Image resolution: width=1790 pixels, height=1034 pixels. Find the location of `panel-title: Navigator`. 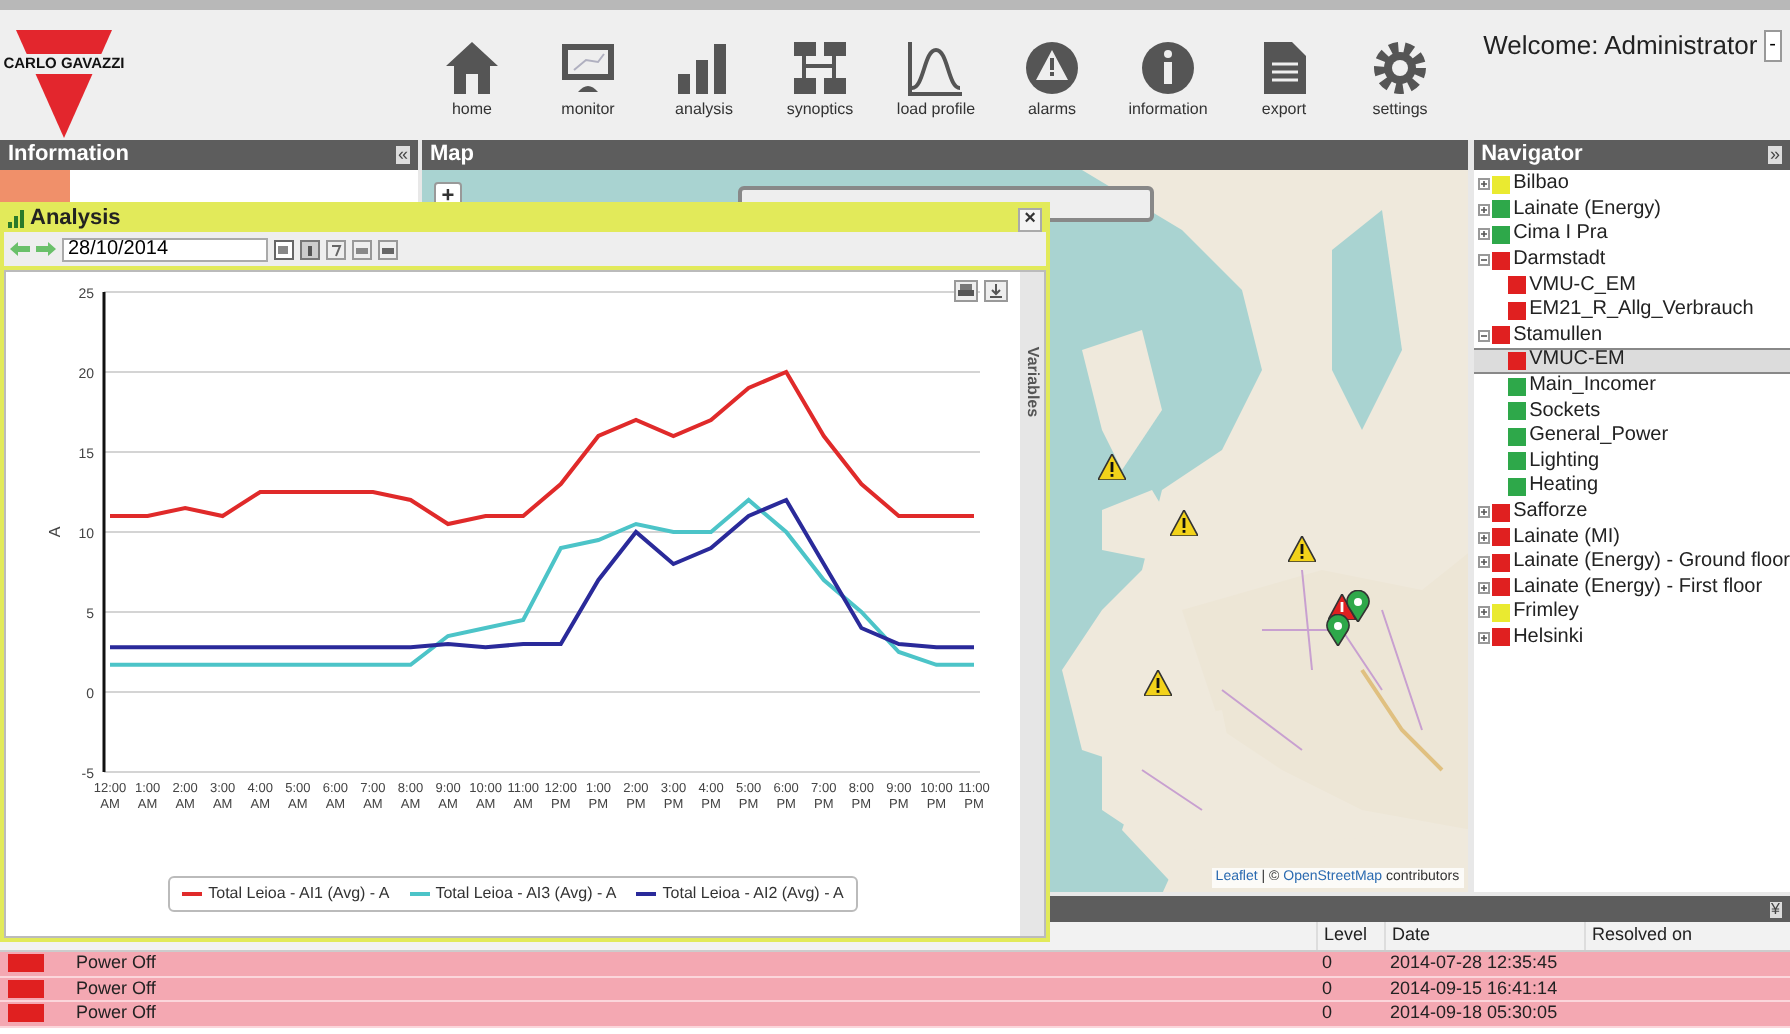

panel-title: Navigator is located at coordinates (1532, 155).